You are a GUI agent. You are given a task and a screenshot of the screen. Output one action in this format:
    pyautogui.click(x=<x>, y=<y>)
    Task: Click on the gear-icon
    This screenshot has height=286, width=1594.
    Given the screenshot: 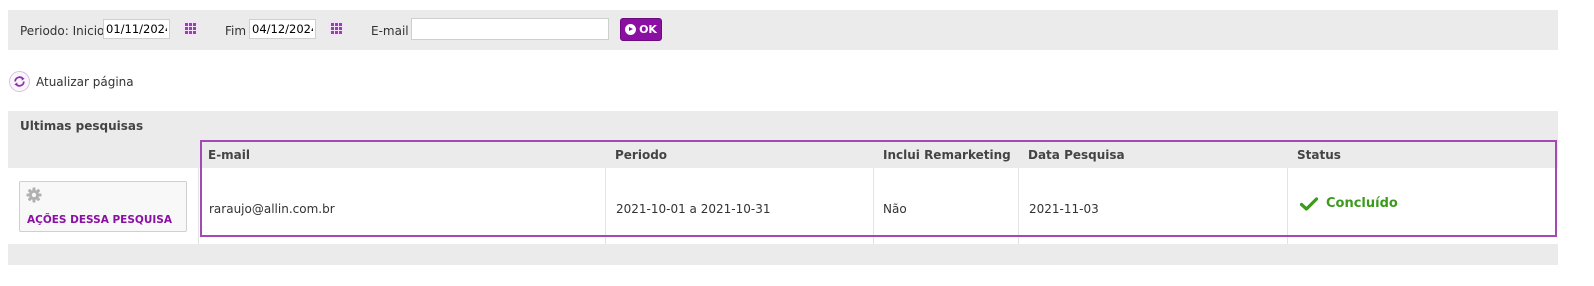 What is the action you would take?
    pyautogui.click(x=34, y=195)
    